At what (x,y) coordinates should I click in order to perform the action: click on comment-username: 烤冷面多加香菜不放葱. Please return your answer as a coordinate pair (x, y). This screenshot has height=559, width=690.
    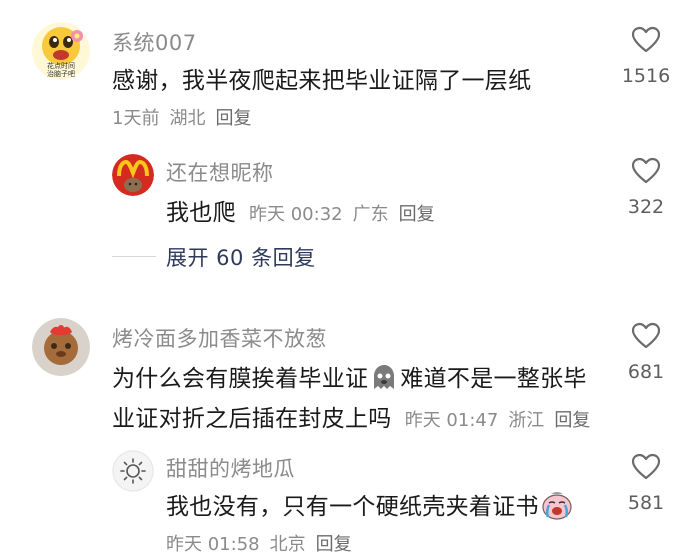
    Looking at the image, I should click on (219, 338).